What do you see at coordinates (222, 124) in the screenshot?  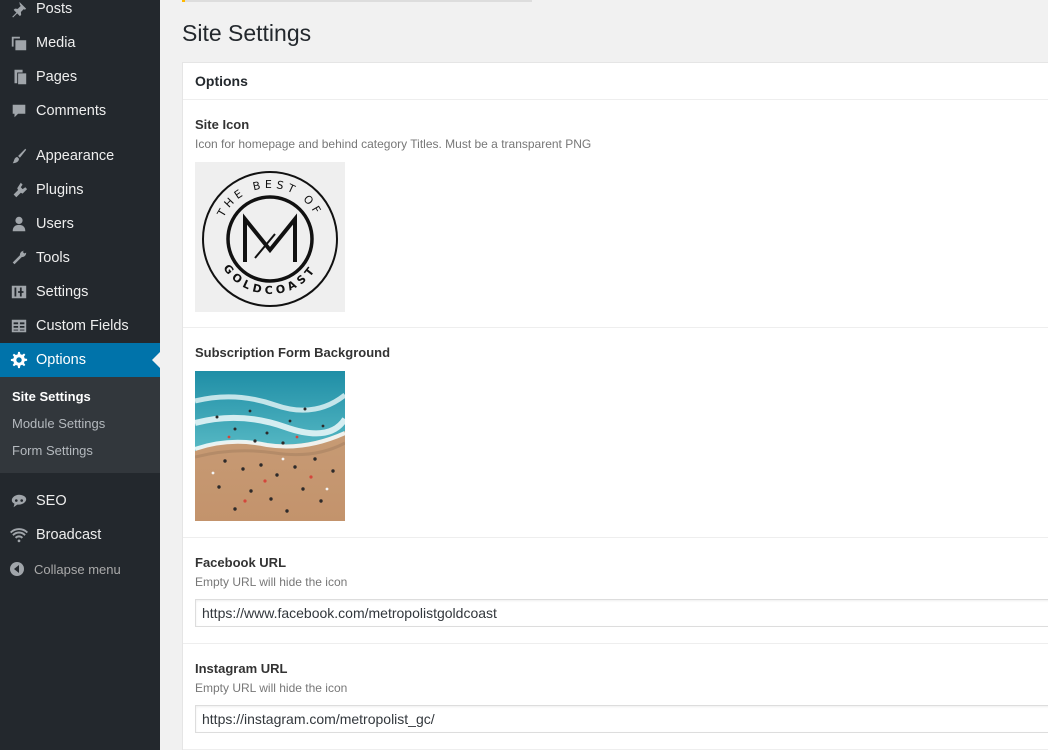 I see `site-icon-label: Site Icon` at bounding box center [222, 124].